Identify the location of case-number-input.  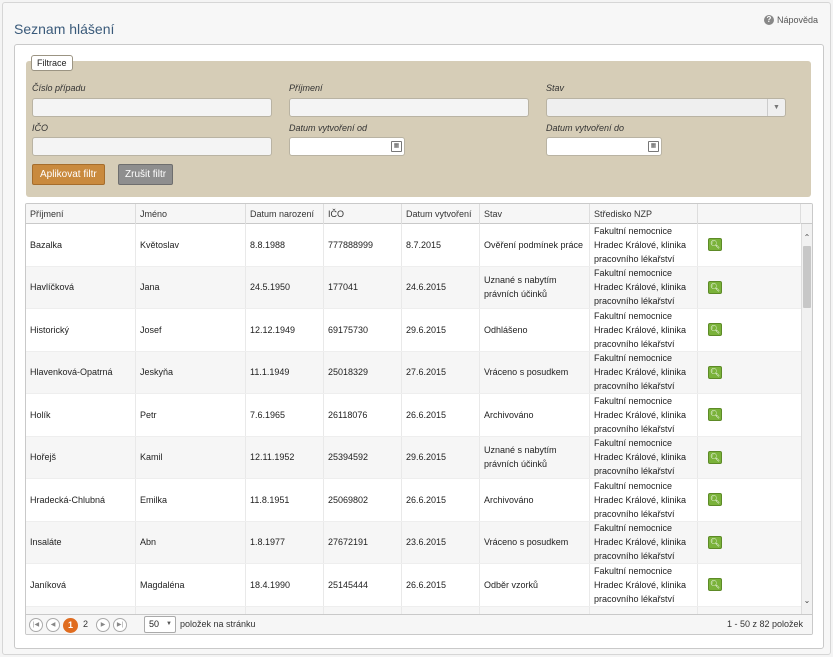
(152, 107).